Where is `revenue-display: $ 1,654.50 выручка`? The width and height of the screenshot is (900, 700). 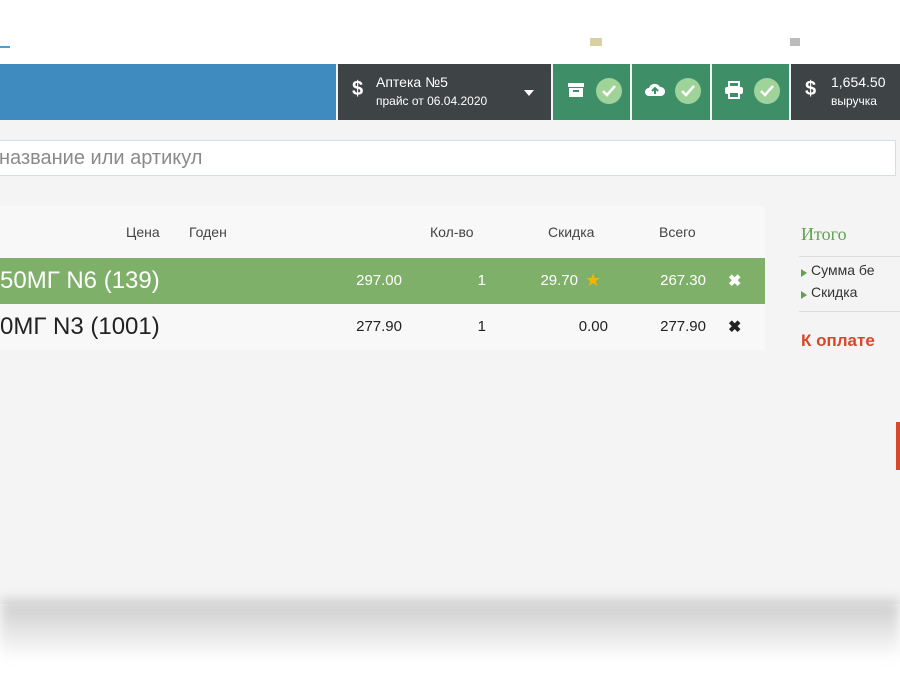 revenue-display: $ 1,654.50 выручка is located at coordinates (845, 92).